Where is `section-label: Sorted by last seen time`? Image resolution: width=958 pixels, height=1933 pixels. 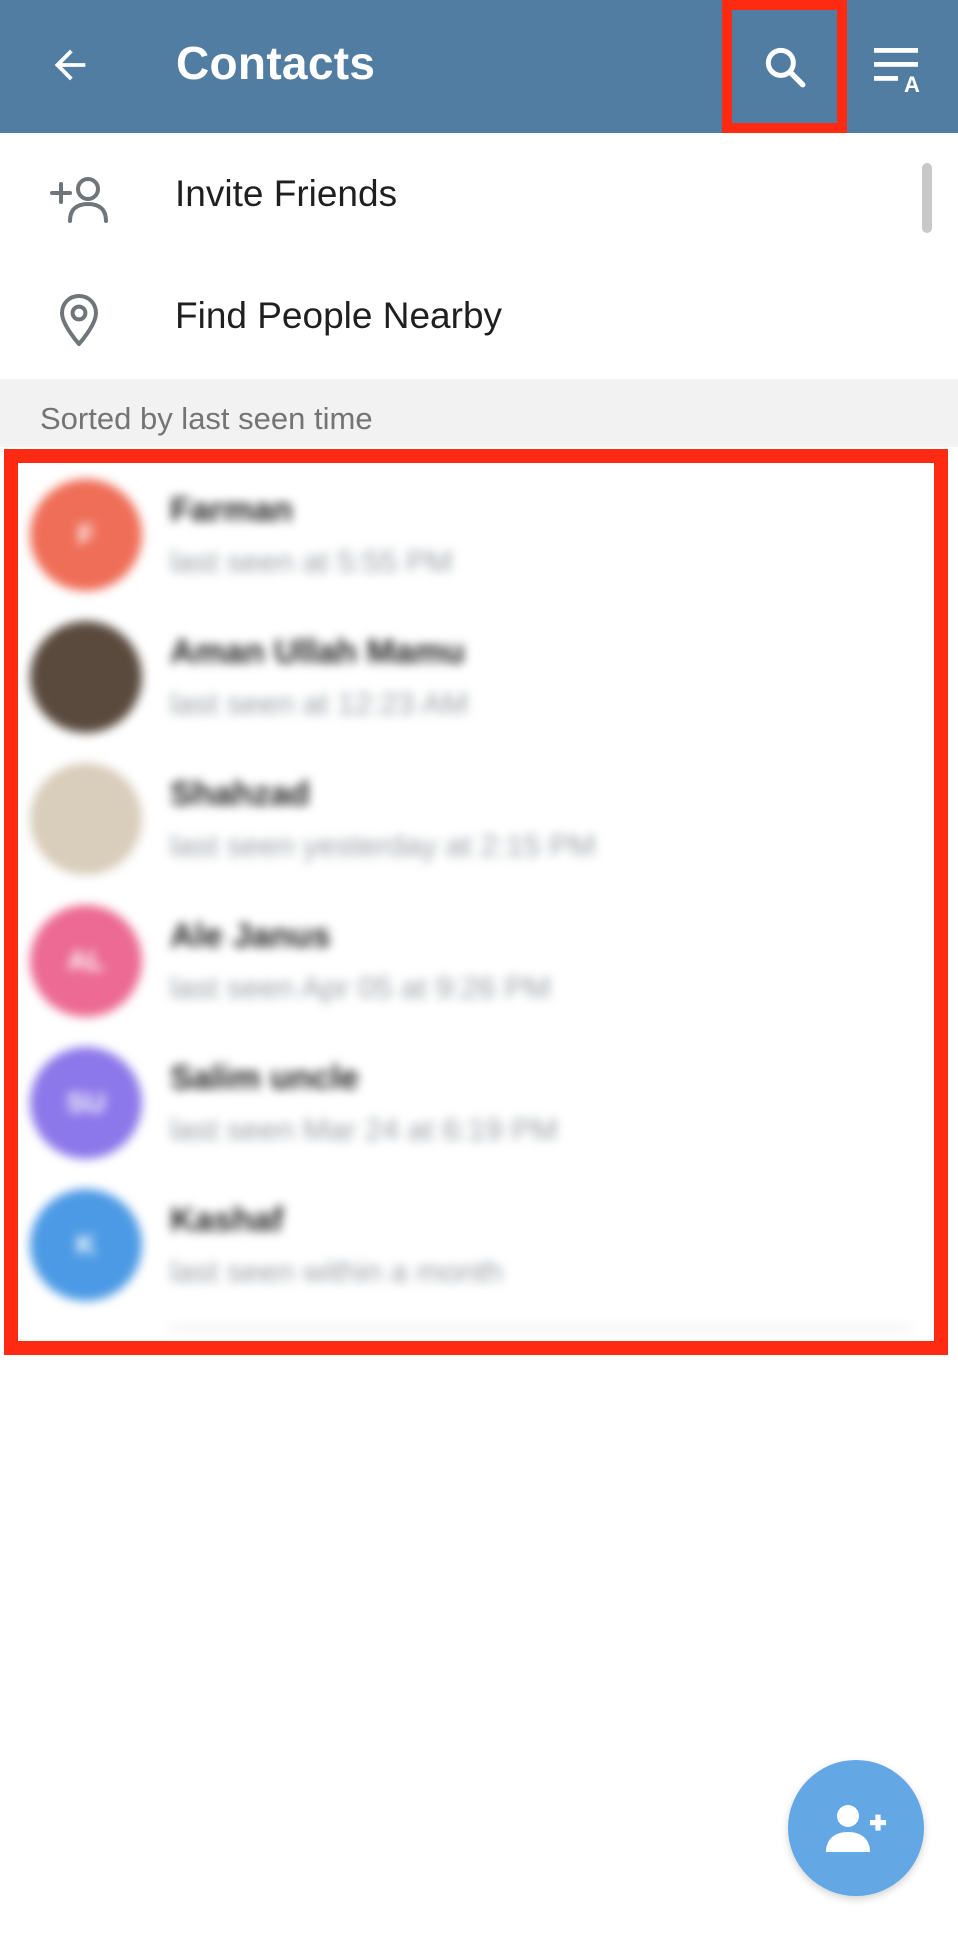
section-label: Sorted by last seen time is located at coordinates (206, 418).